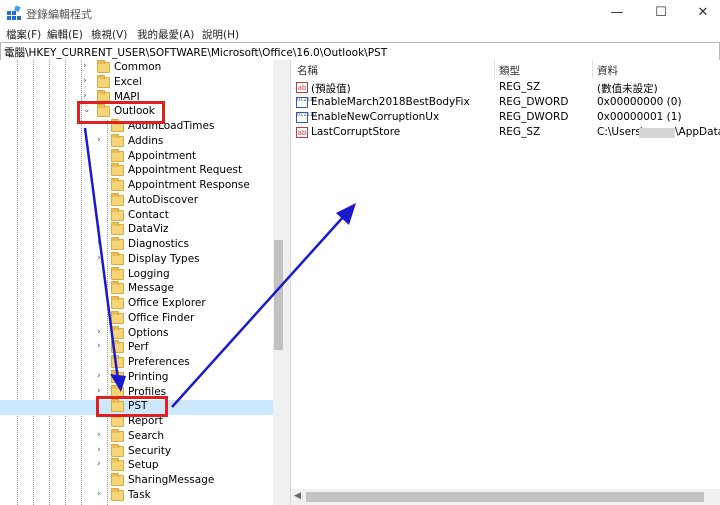 Image resolution: width=720 pixels, height=505 pixels. I want to click on tree-node-label: Perf, so click(138, 347).